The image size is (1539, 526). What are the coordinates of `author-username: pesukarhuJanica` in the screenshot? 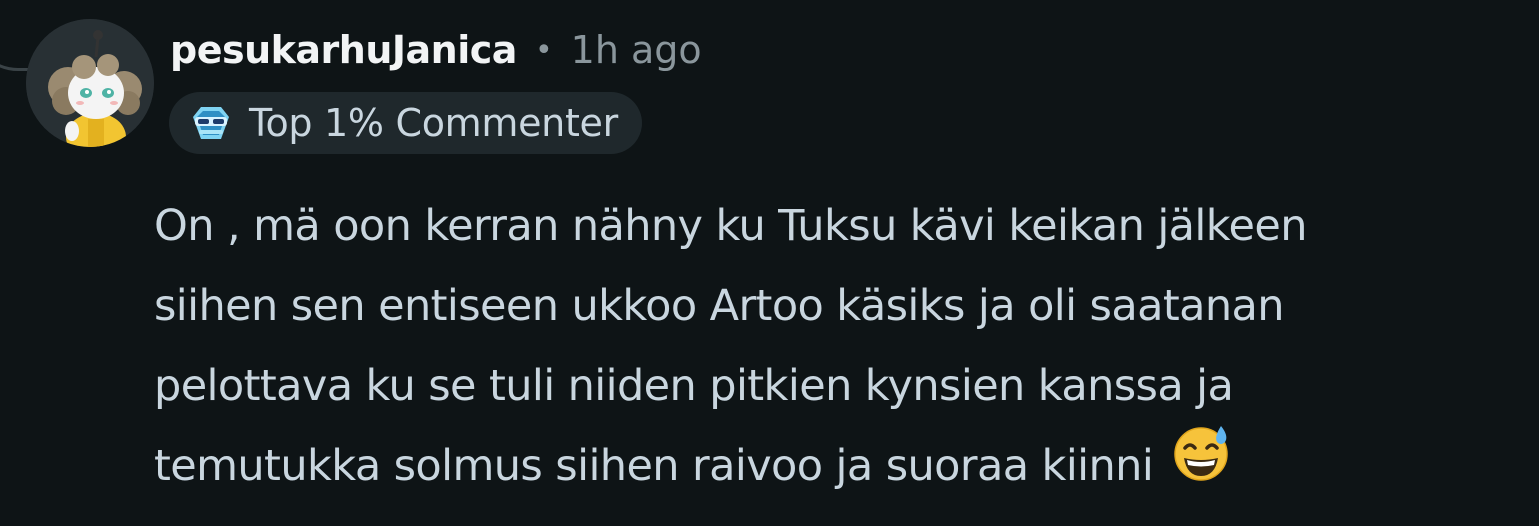 It's located at (343, 50).